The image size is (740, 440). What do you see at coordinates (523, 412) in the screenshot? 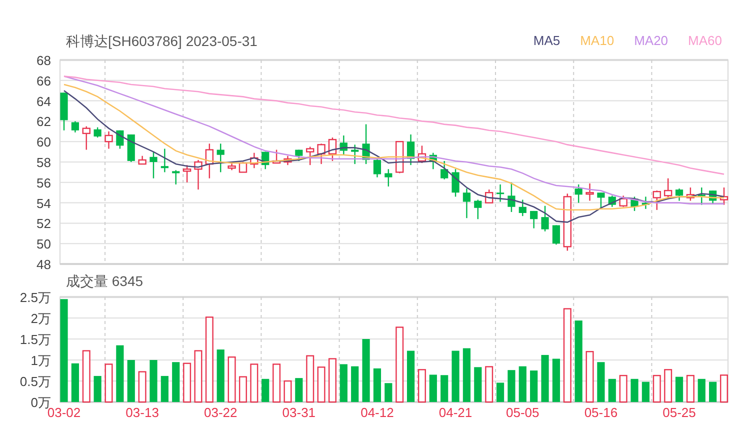
I see `axis-label: 05-05` at bounding box center [523, 412].